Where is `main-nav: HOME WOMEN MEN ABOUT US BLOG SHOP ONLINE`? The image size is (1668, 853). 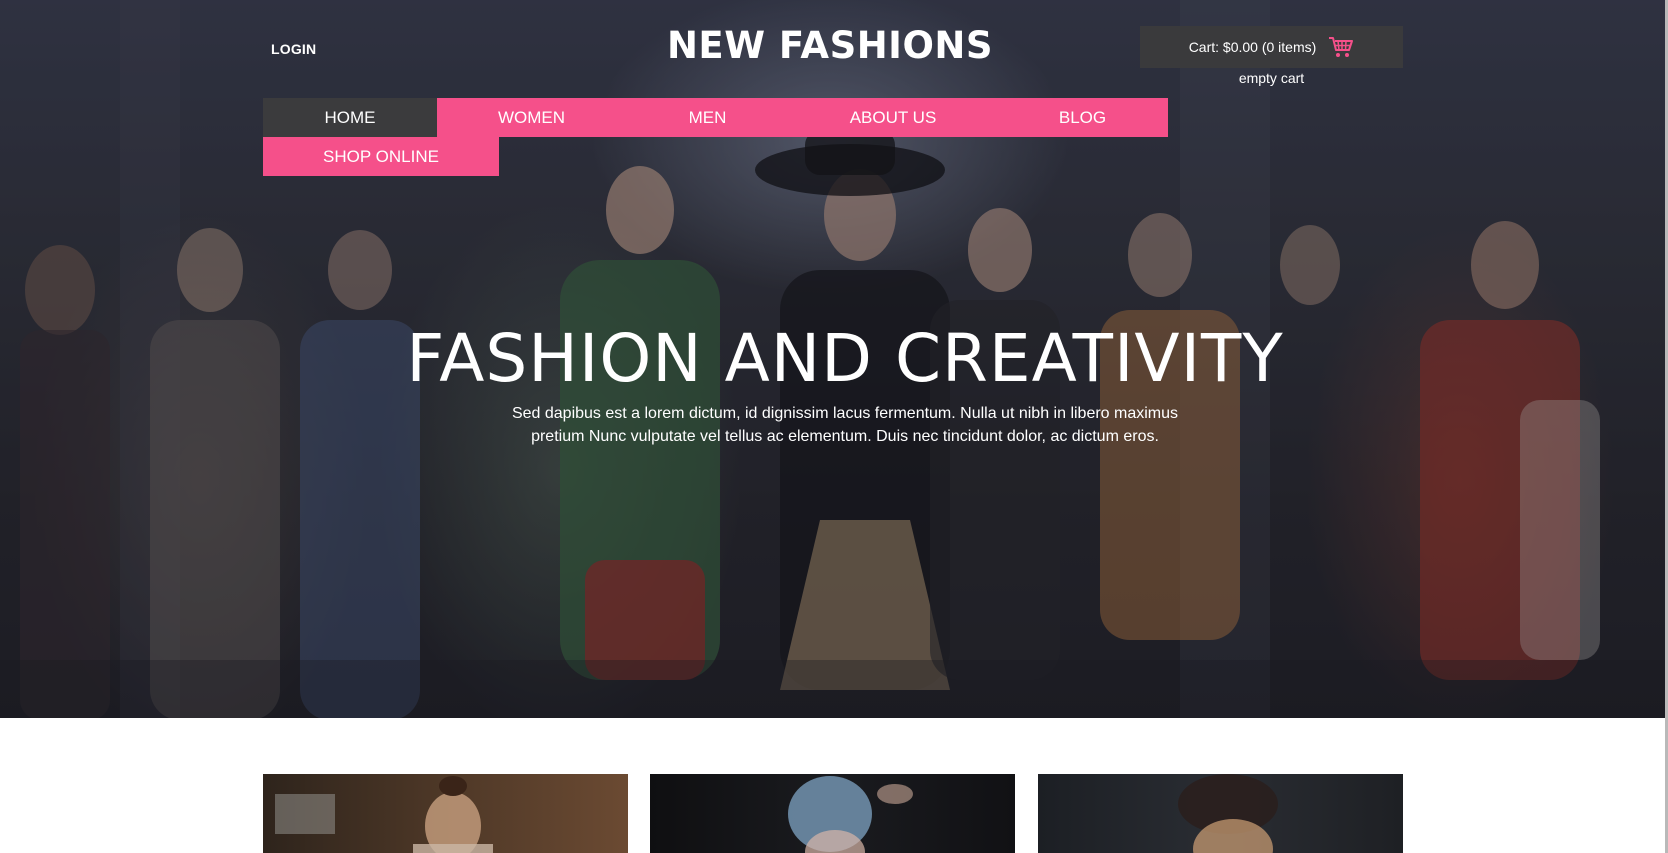 main-nav: HOME WOMEN MEN ABOUT US BLOG SHOP ONLINE is located at coordinates (715, 137).